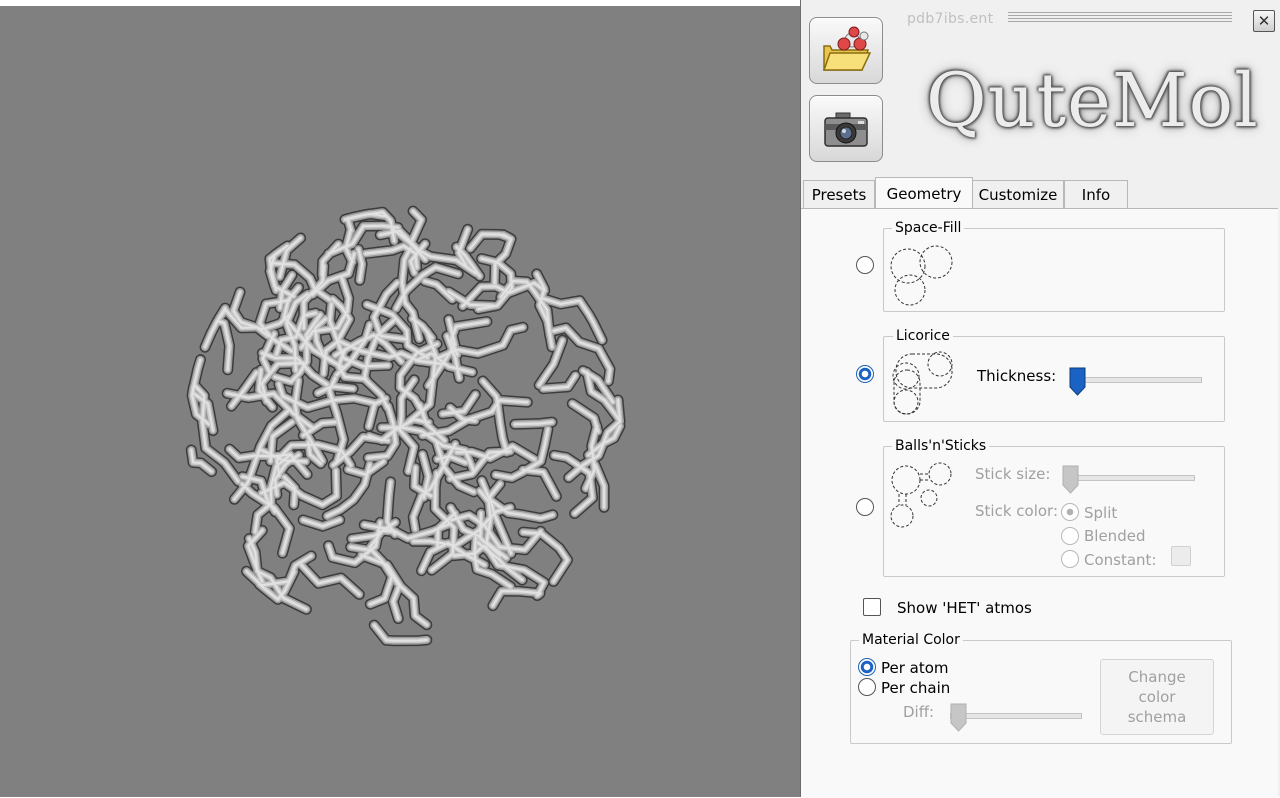 The image size is (1280, 798). Describe the element at coordinates (1136, 380) in the screenshot. I see `thickness-slider-track` at that location.